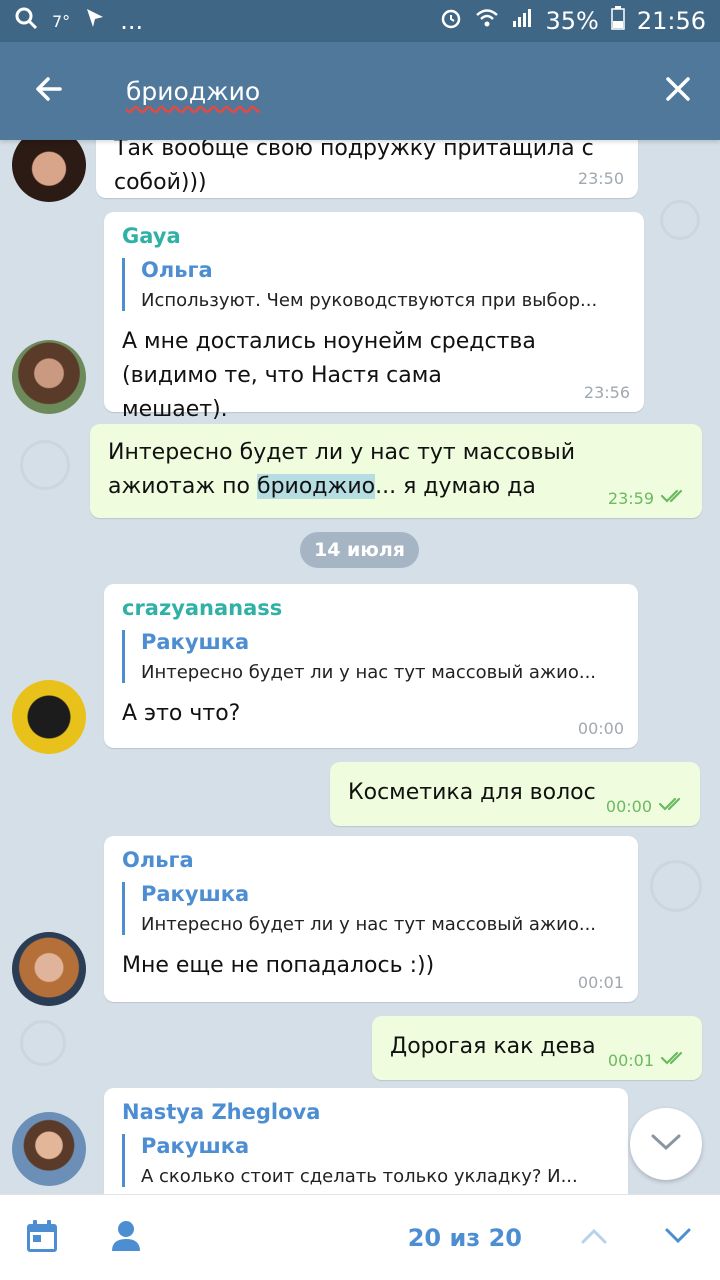 This screenshot has width=720, height=1280. What do you see at coordinates (600, 178) in the screenshot?
I see `message-time: 23:50` at bounding box center [600, 178].